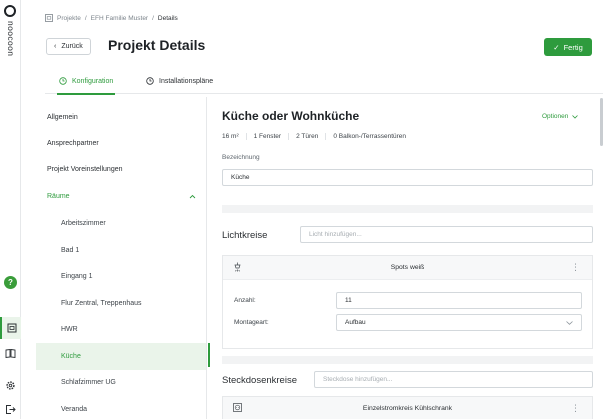  I want to click on panel-divider, so click(206, 258).